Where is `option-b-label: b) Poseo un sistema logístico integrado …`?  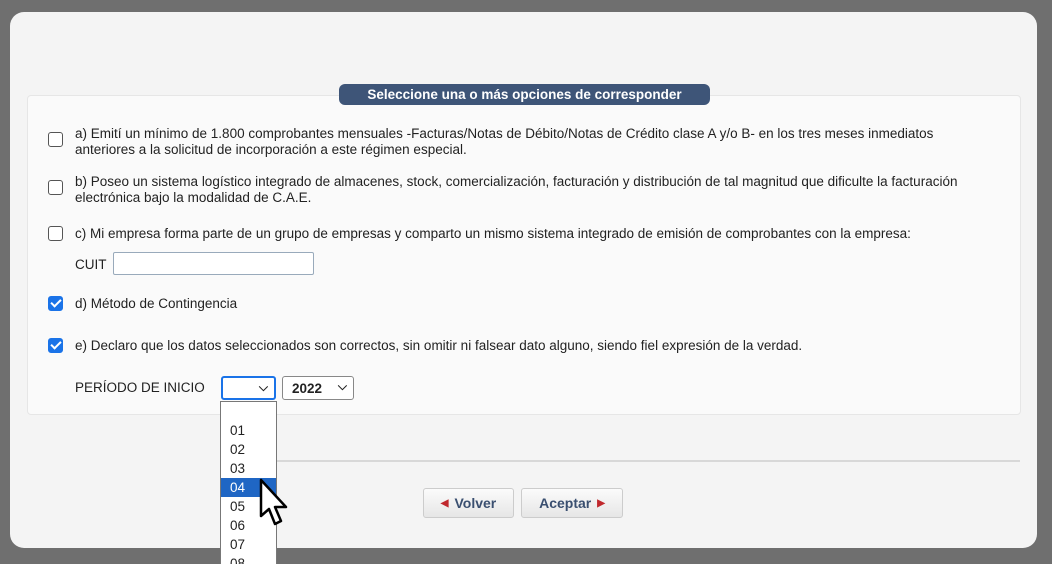
option-b-label: b) Poseo un sistema logístico integrado … is located at coordinates (516, 189).